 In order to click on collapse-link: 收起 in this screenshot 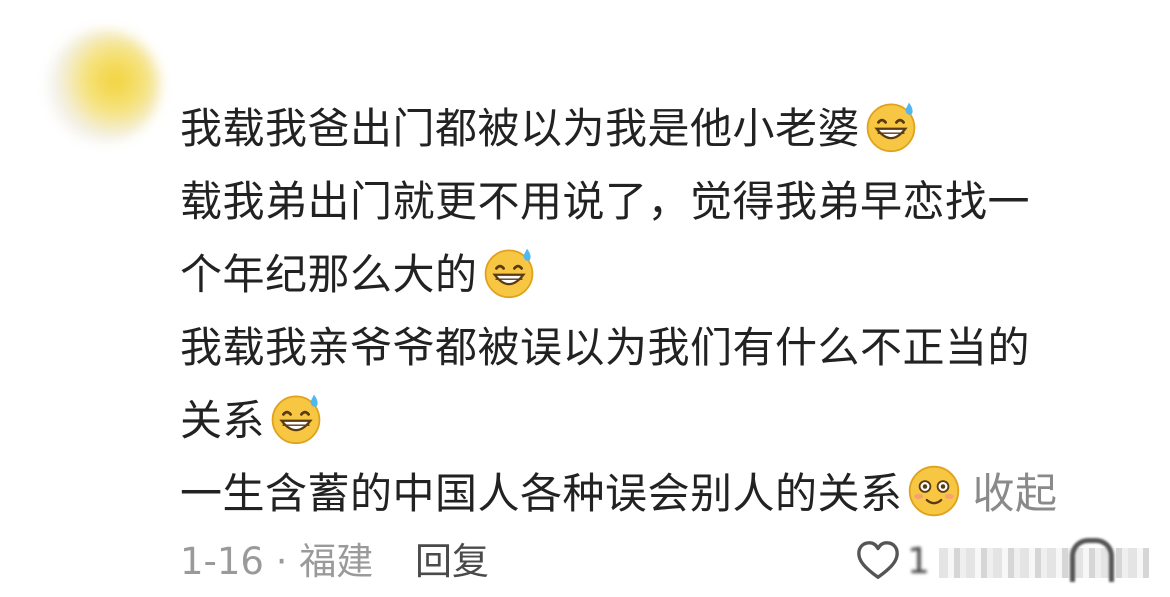, I will do `click(1015, 493)`.